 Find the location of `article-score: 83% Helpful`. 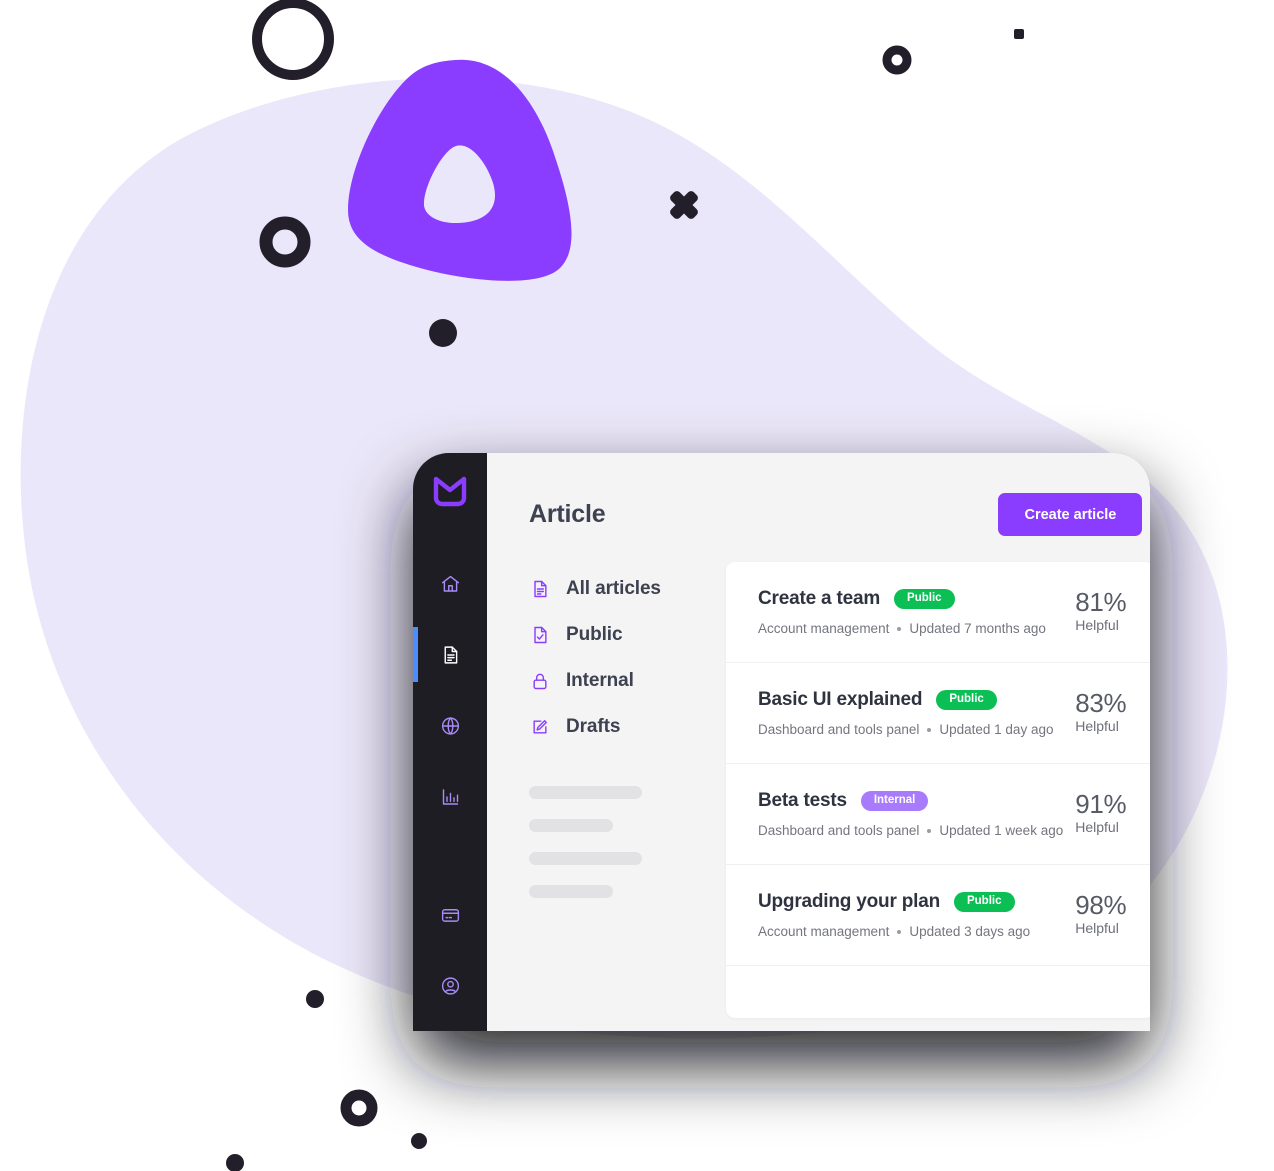

article-score: 83% Helpful is located at coordinates (1100, 711).